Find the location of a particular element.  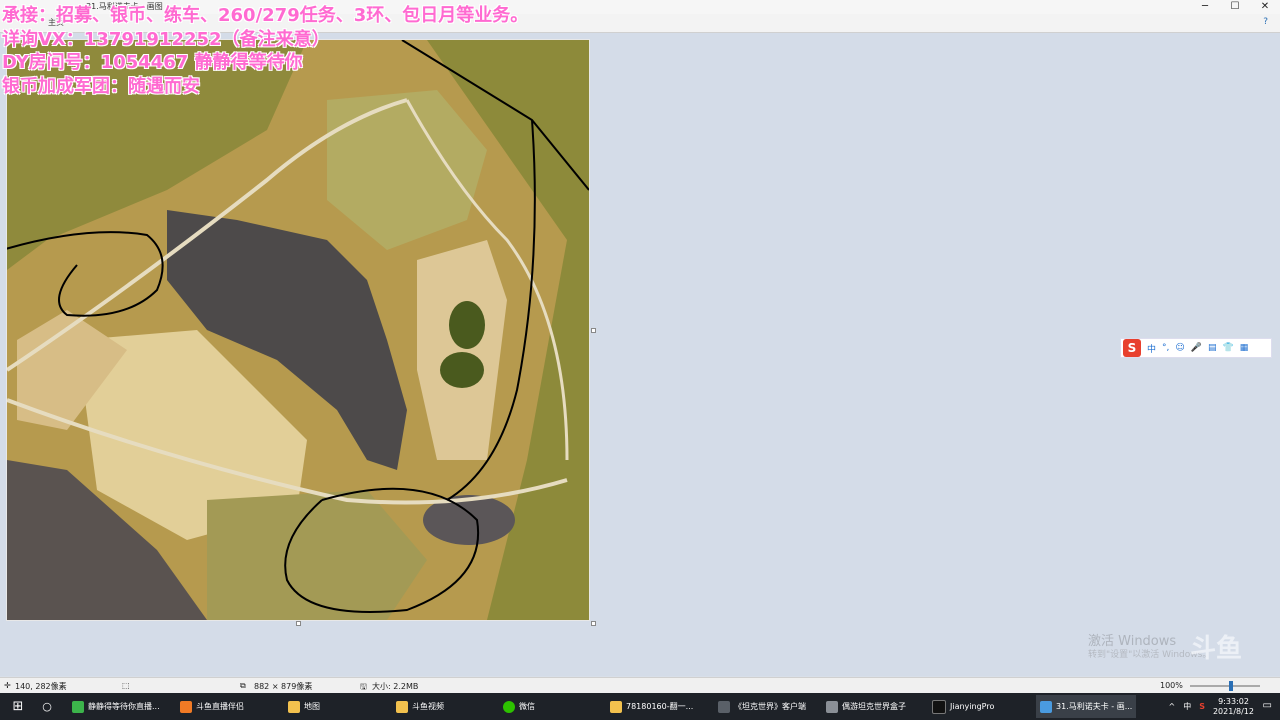

maximize-button: ☐ is located at coordinates (1235, 7).